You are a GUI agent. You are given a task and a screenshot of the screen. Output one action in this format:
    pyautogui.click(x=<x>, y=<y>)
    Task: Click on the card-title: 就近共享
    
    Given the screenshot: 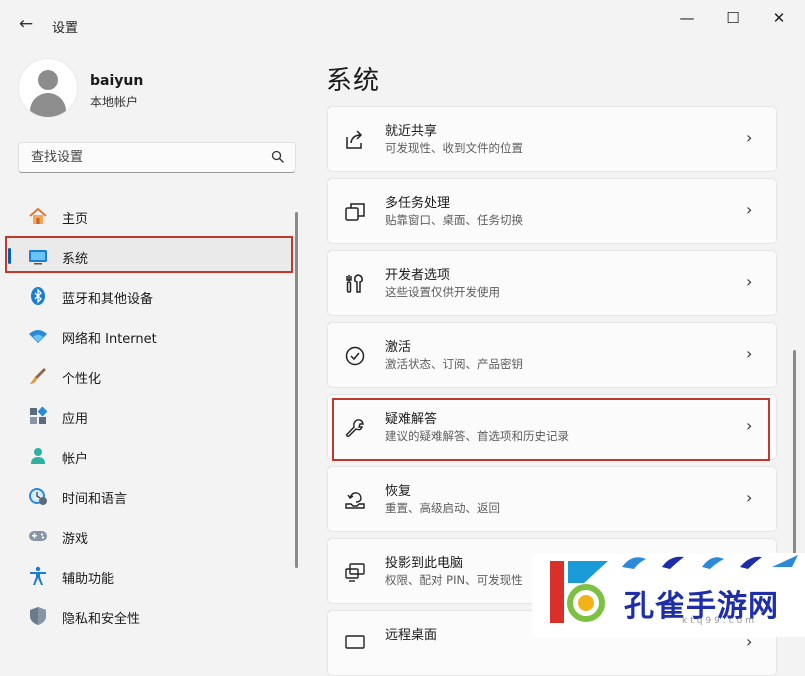 What is the action you would take?
    pyautogui.click(x=411, y=131)
    